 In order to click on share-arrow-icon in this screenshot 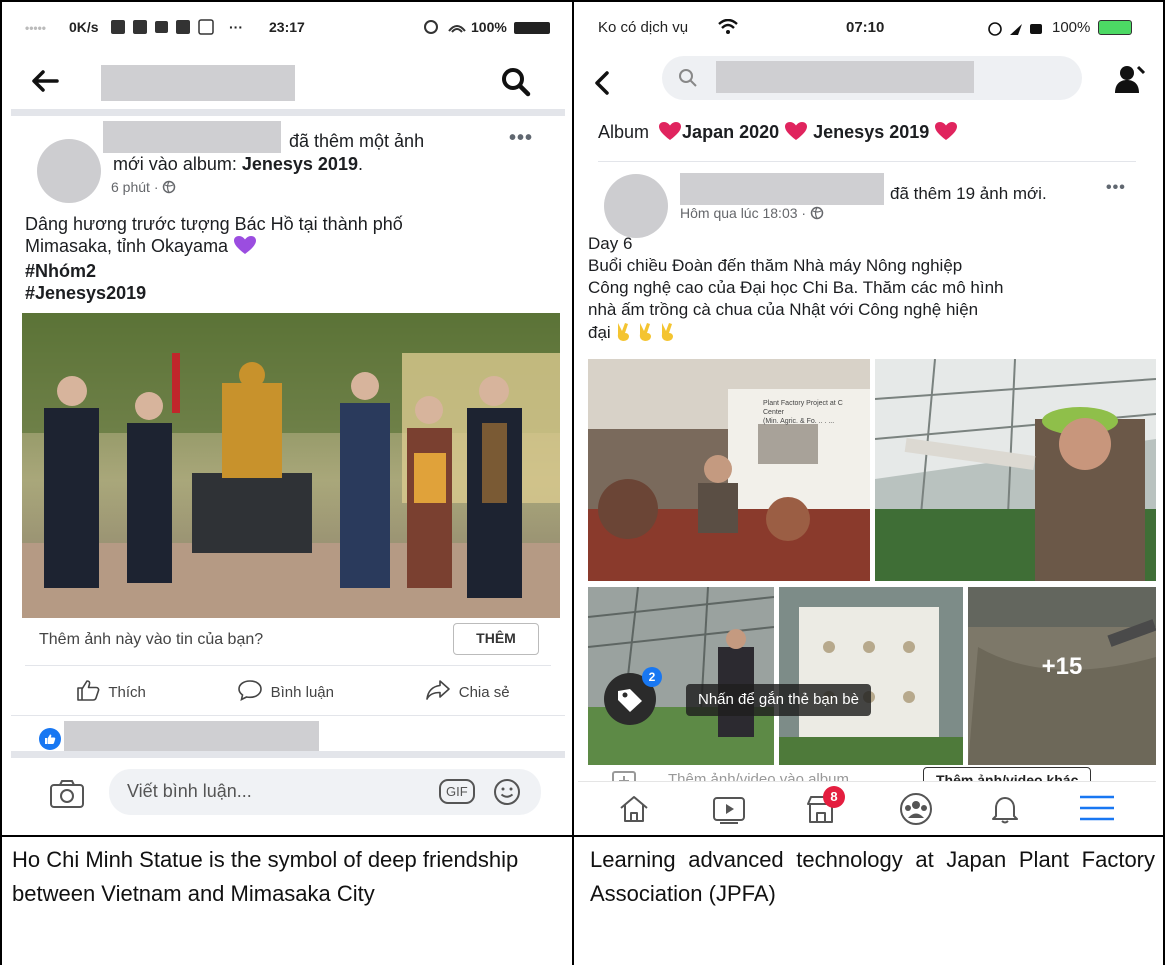, I will do `click(438, 692)`.